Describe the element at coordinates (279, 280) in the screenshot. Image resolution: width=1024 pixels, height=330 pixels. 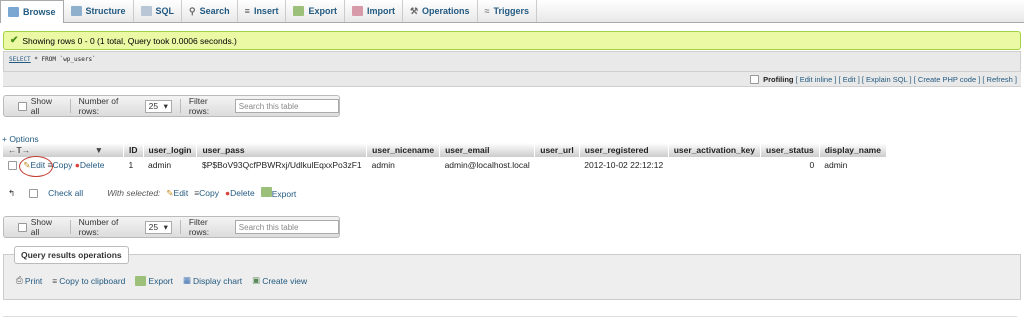
I see `create-view-link: ▣ Create view` at that location.